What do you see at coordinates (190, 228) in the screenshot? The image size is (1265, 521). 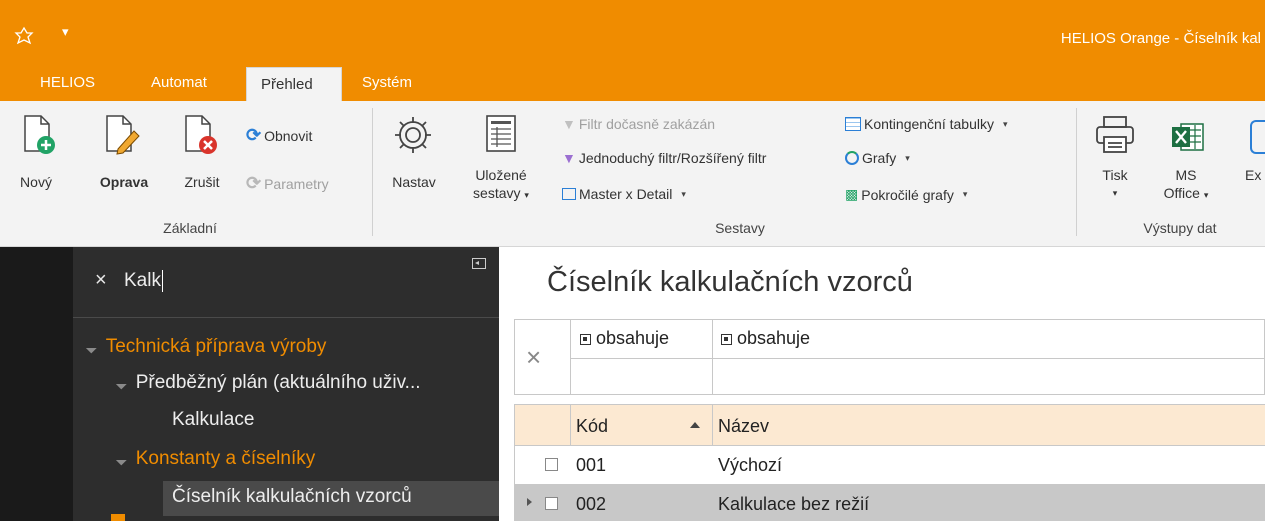 I see `group-label-zakladni: Základní` at bounding box center [190, 228].